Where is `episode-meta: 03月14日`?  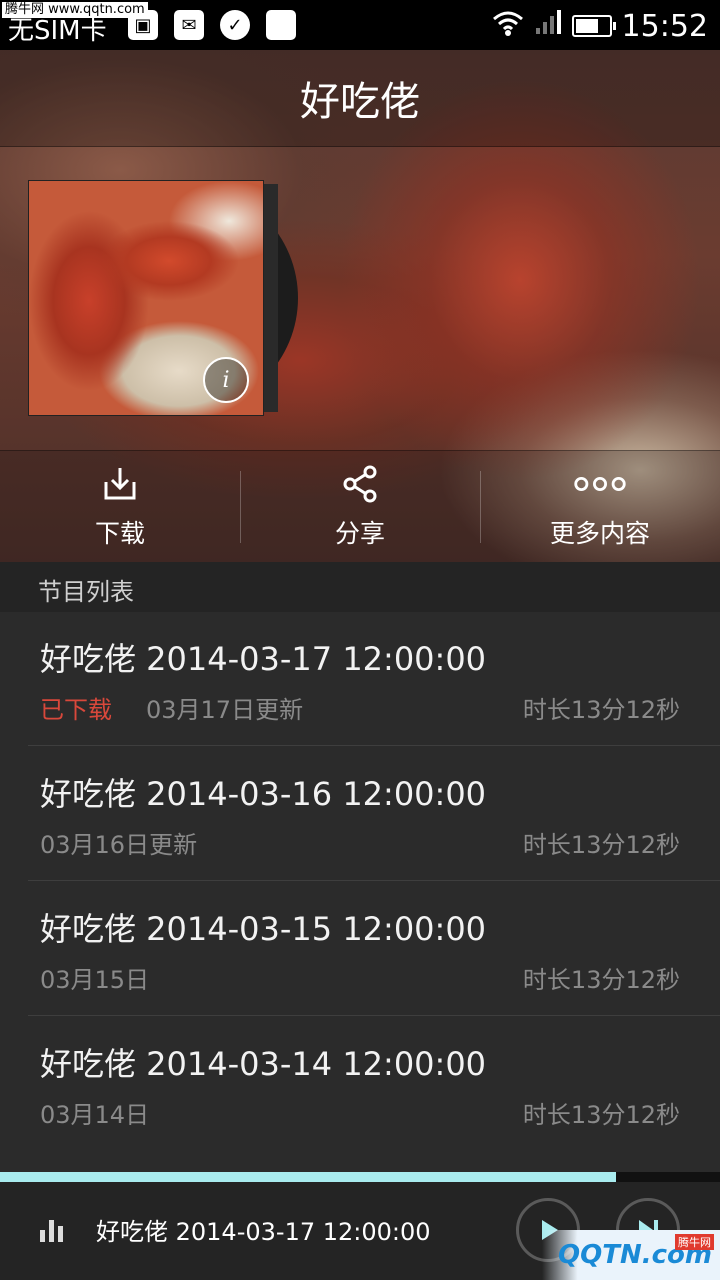
episode-meta: 03月14日 is located at coordinates (94, 1112).